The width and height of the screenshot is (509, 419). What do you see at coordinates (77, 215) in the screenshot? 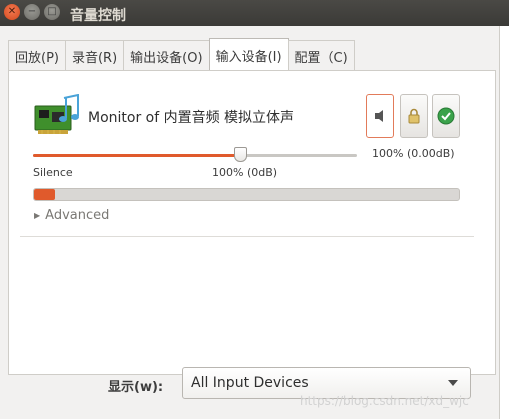
I see `advanced-label: Advanced` at bounding box center [77, 215].